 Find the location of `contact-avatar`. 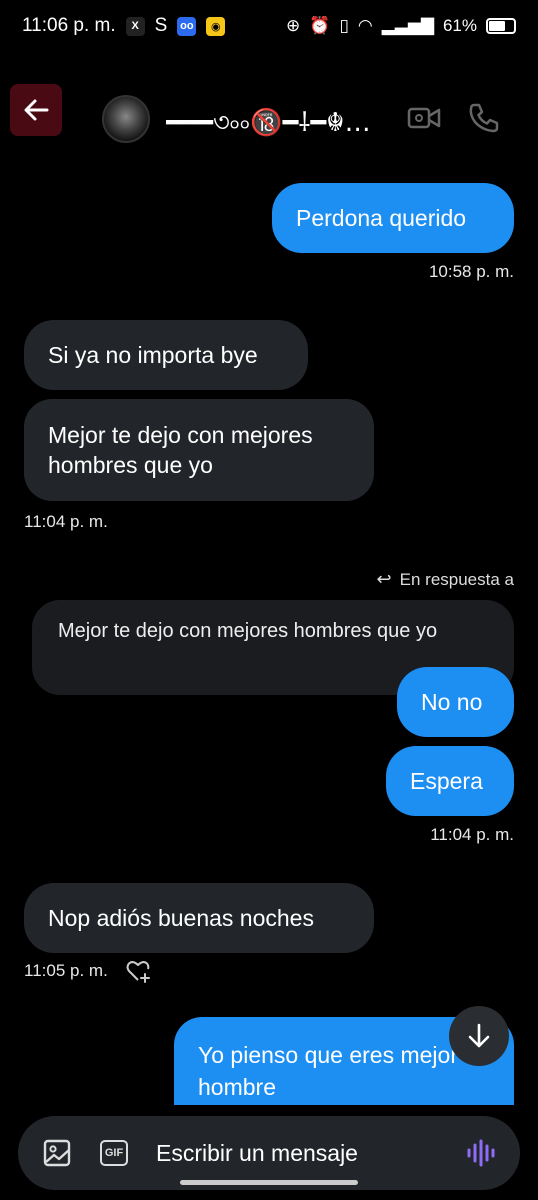

contact-avatar is located at coordinates (126, 119).